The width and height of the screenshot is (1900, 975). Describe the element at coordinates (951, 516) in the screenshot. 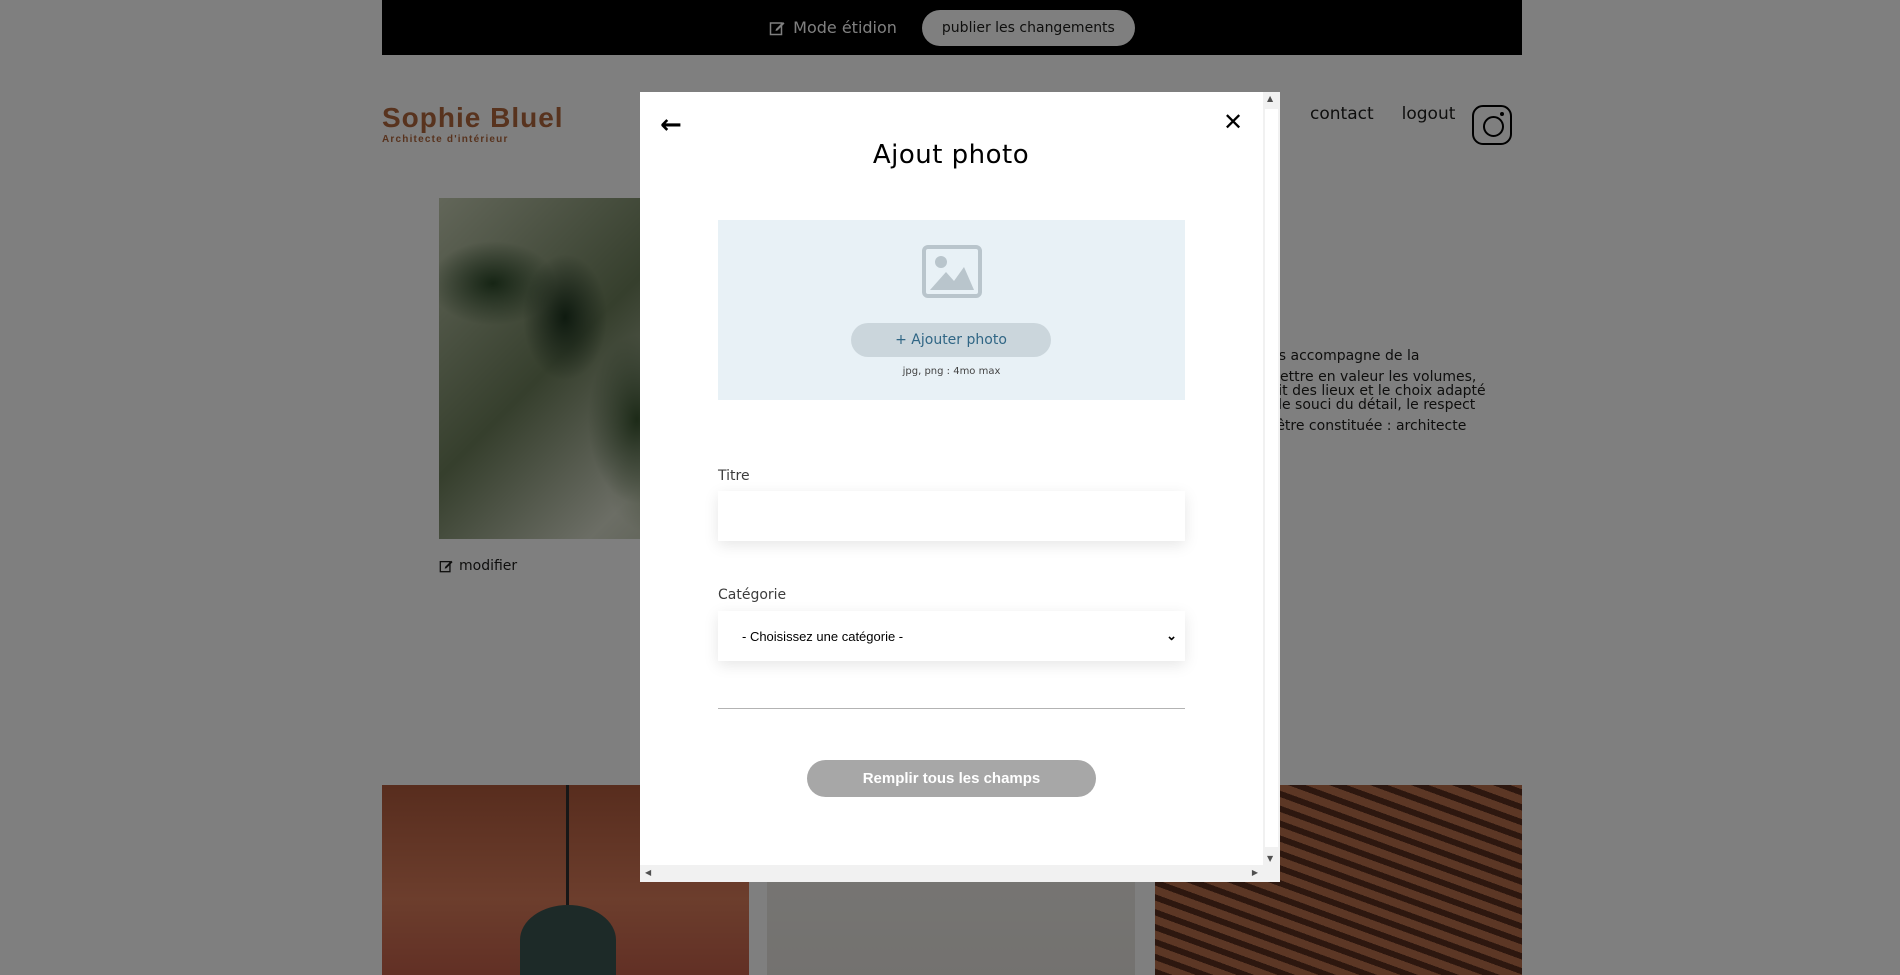

I see `title-input` at that location.